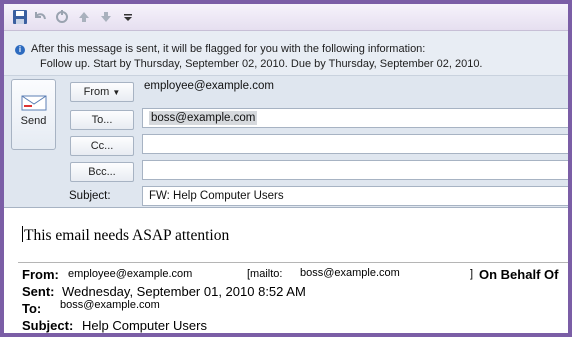 Image resolution: width=572 pixels, height=337 pixels. Describe the element at coordinates (84, 17) in the screenshot. I see `up-arrow-icon` at that location.